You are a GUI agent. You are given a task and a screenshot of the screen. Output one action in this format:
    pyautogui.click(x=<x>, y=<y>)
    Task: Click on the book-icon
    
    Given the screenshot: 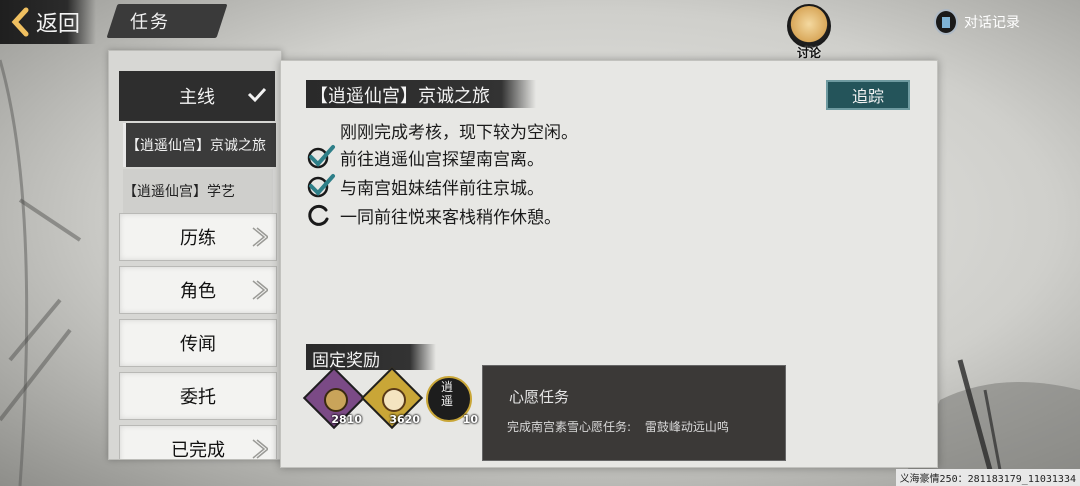 What is the action you would take?
    pyautogui.click(x=946, y=22)
    